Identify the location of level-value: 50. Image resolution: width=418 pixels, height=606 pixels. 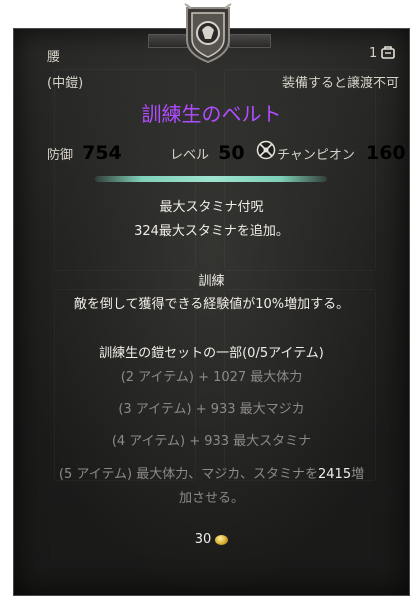
(231, 153).